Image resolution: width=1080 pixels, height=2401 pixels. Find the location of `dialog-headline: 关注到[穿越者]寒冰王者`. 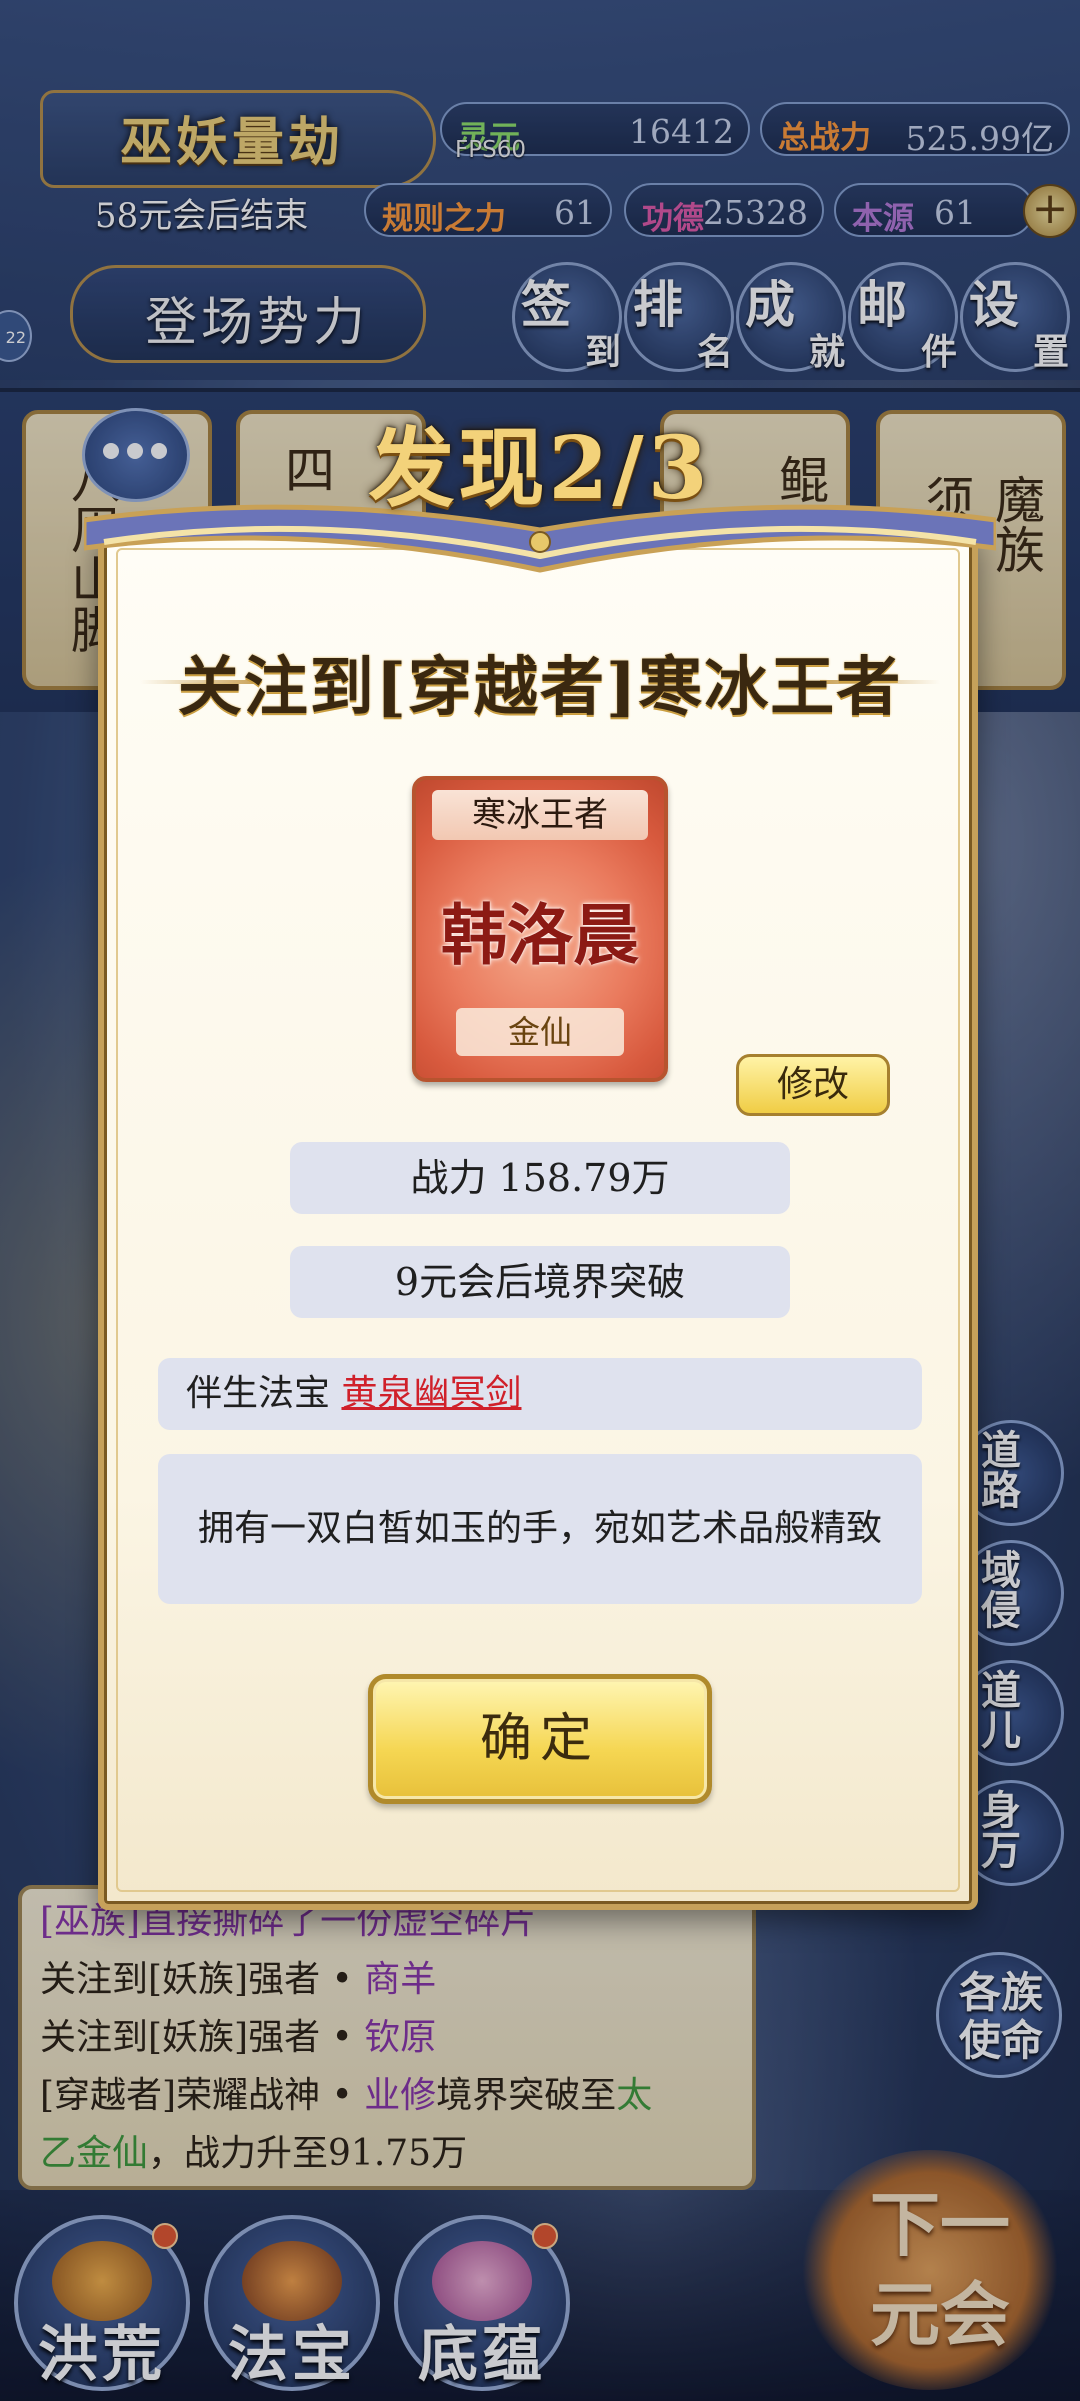

dialog-headline: 关注到[穿越者]寒冰王者 is located at coordinates (540, 687).